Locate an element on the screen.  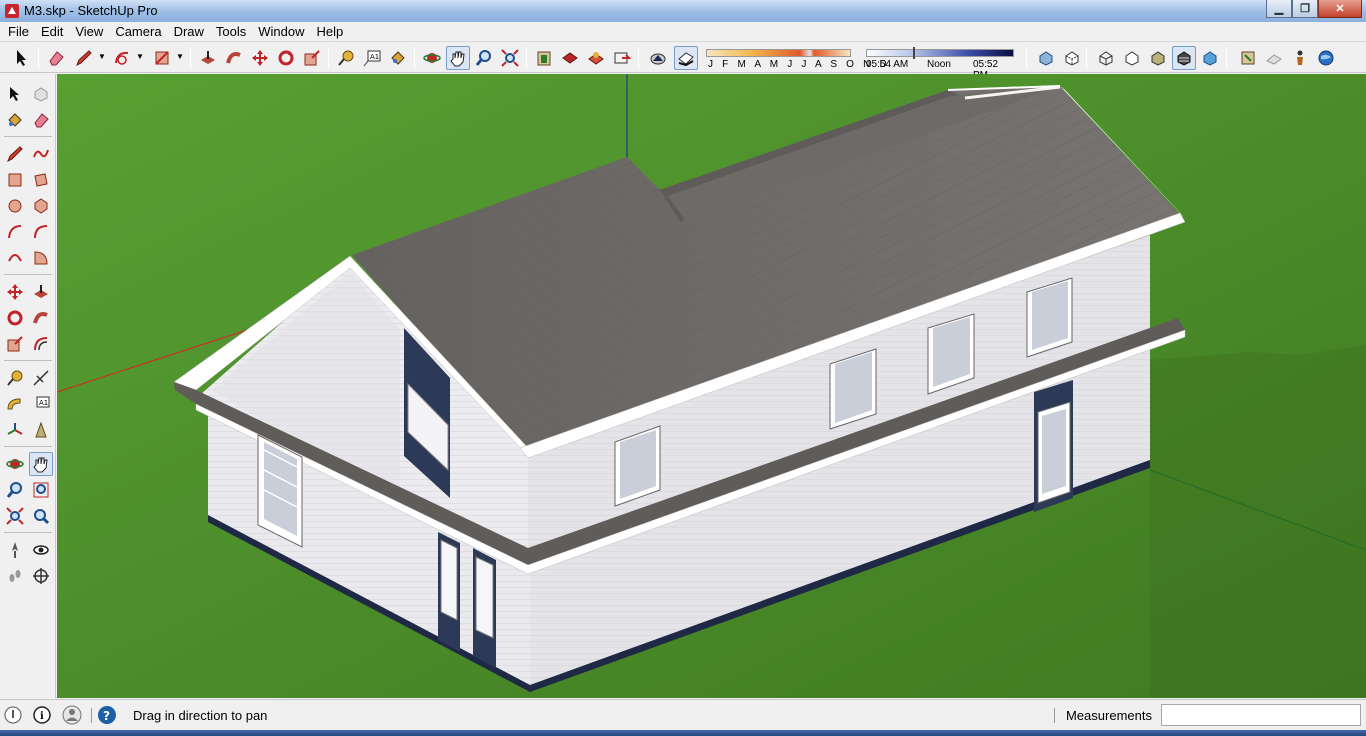
select-tool-button is located at coordinates (22, 58).